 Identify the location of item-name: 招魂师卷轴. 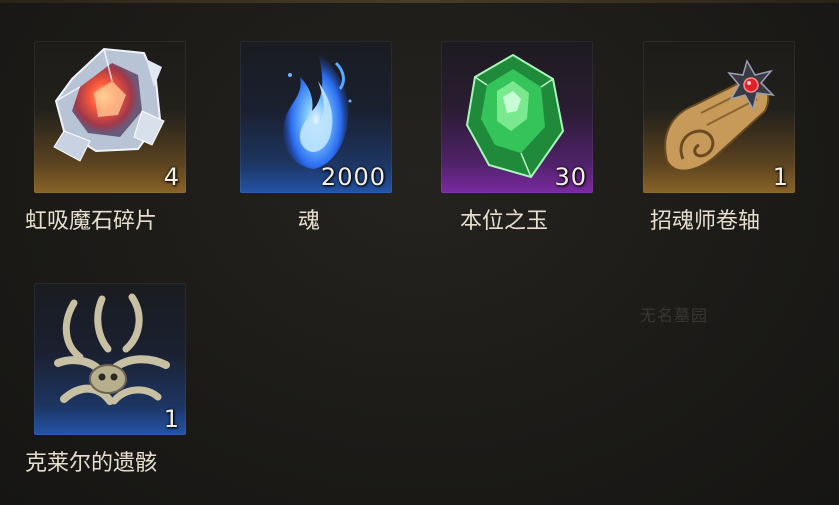
(705, 221).